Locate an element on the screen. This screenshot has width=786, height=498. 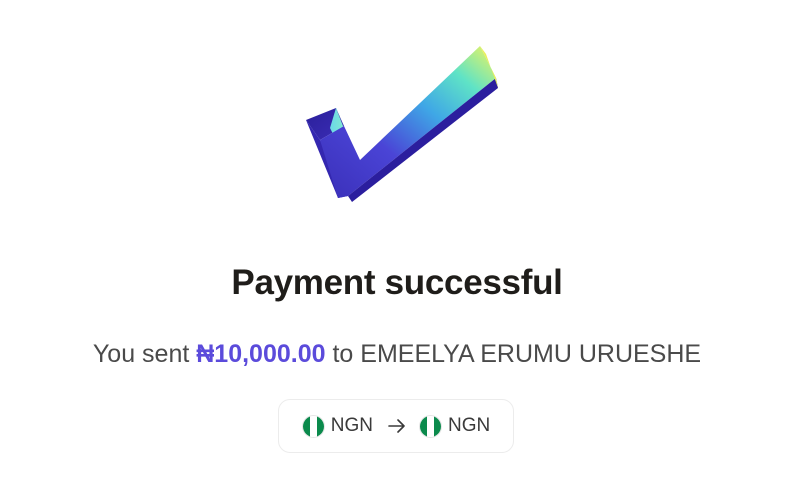
sent-amount: ₦10,000.00 is located at coordinates (261, 354).